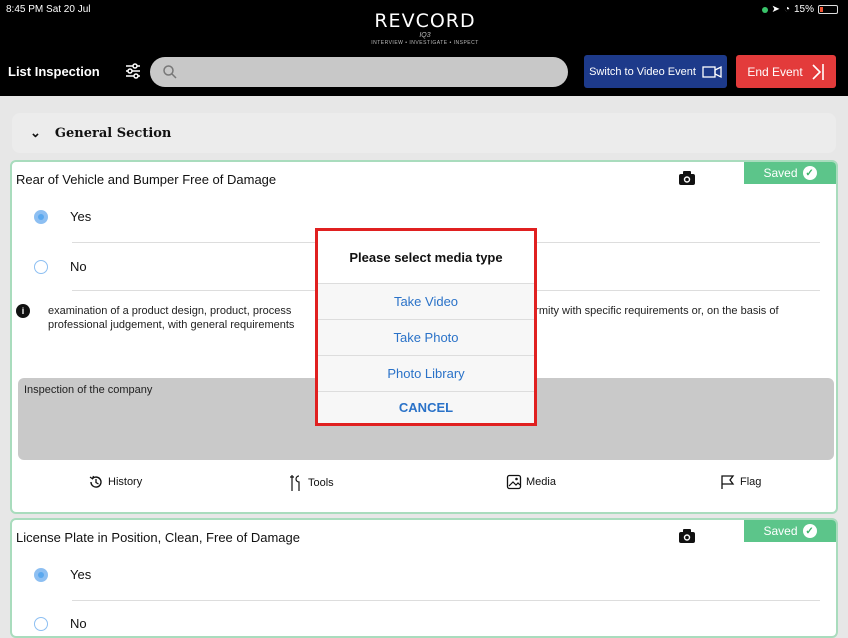 Image resolution: width=848 pixels, height=638 pixels. What do you see at coordinates (295, 483) in the screenshot?
I see `tools-icon` at bounding box center [295, 483].